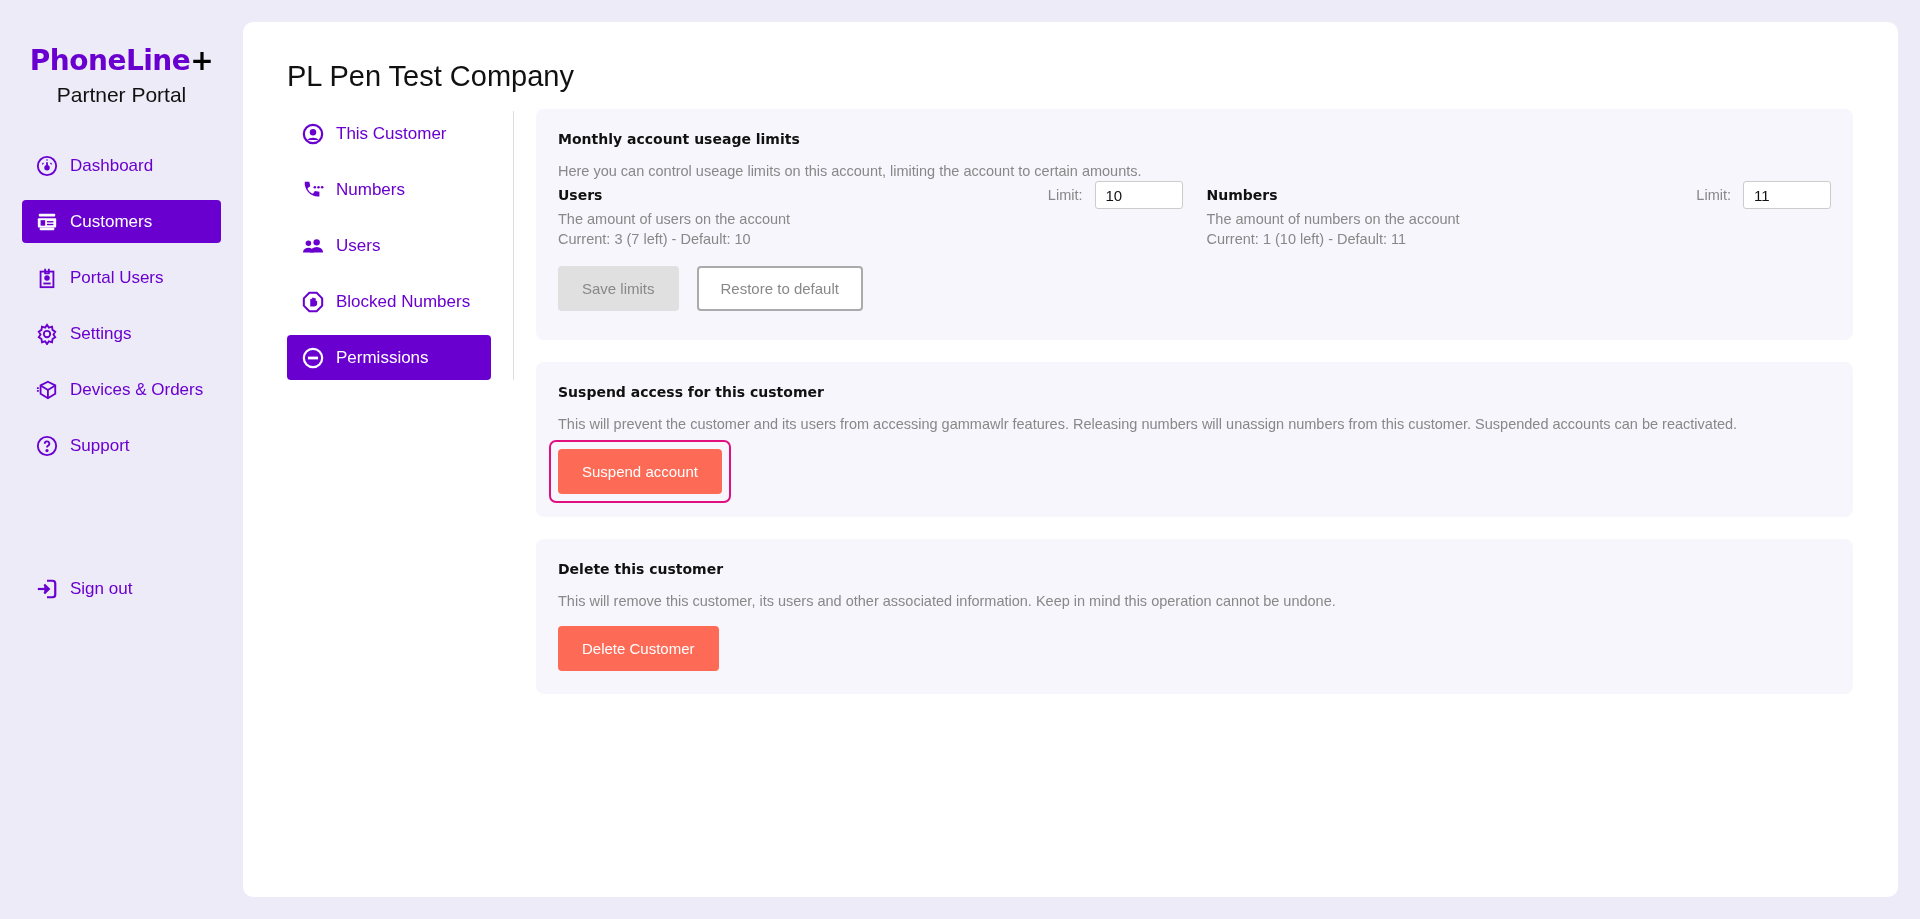  Describe the element at coordinates (850, 171) in the screenshot. I see `card-description: Here you can control useage limits on this account, limiting the account to certain amounts.` at that location.